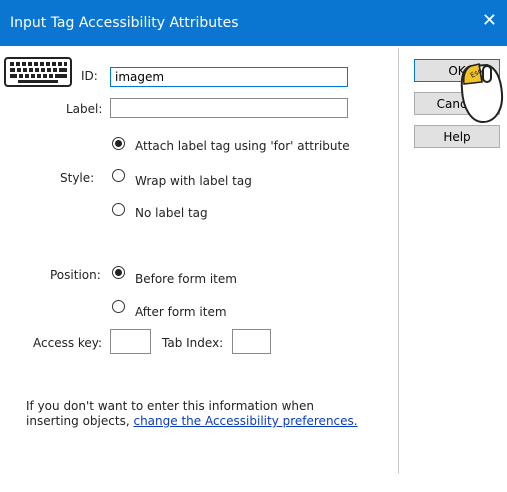  I want to click on access-key-label: Access key:, so click(68, 343).